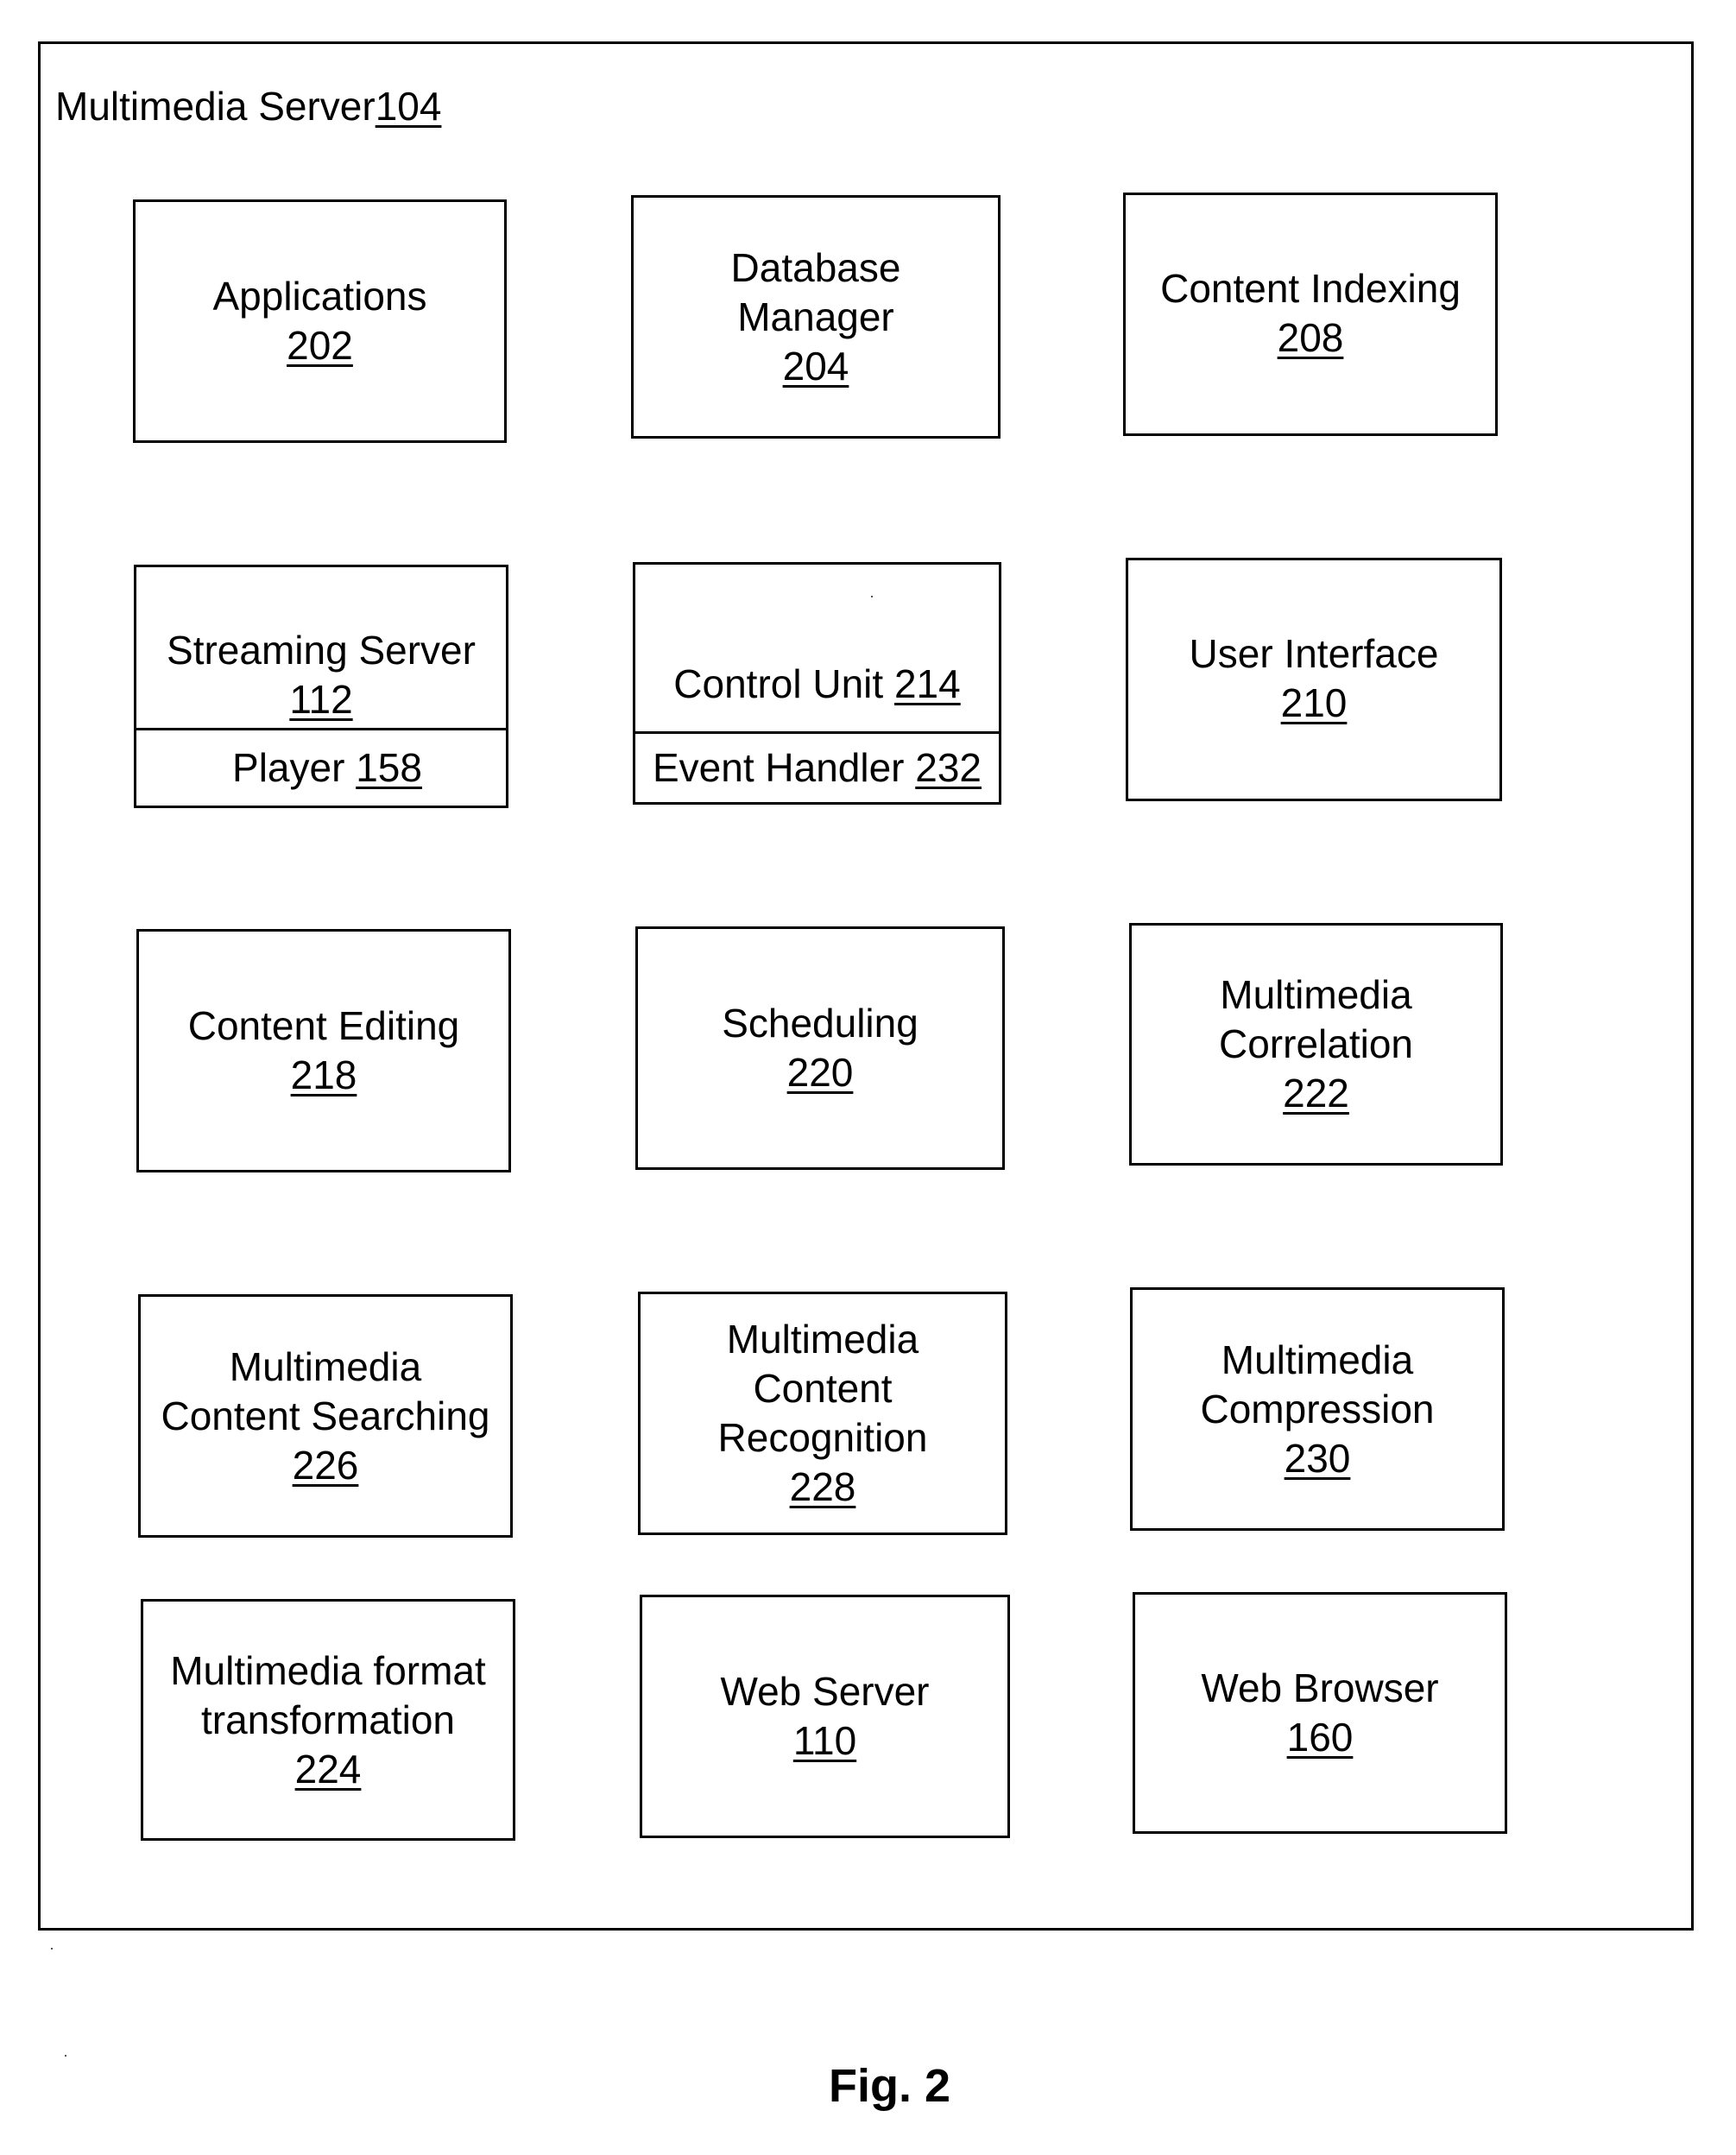 This screenshot has width=1736, height=2155. I want to click on container-label: Multimedia Server, so click(215, 106).